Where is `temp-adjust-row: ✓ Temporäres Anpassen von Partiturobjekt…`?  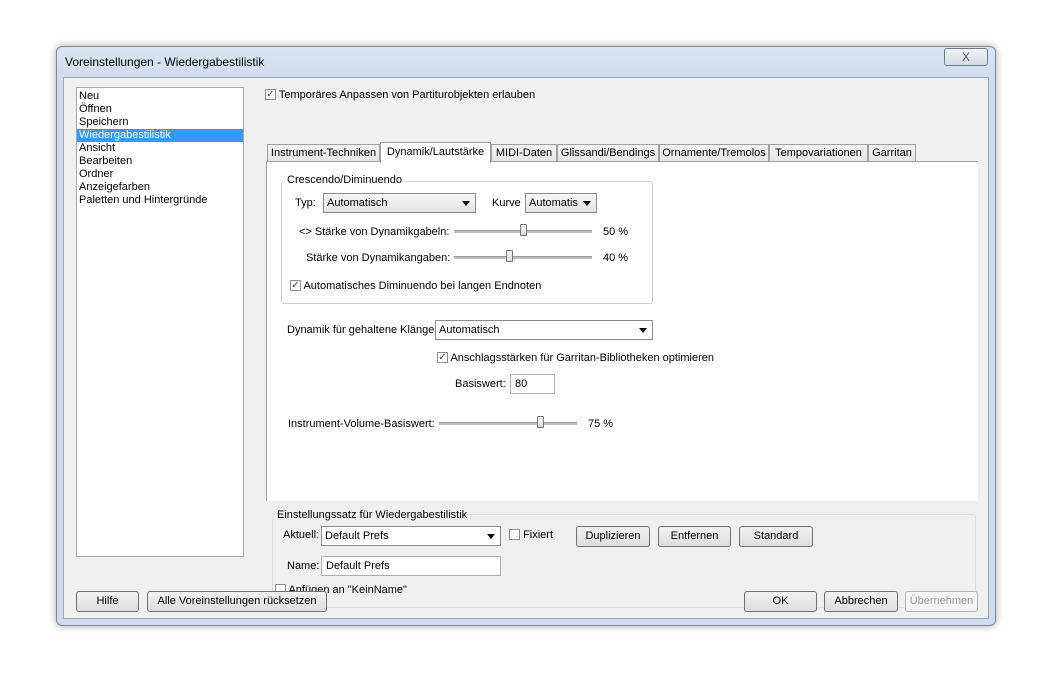 temp-adjust-row: ✓ Temporäres Anpassen von Partiturobjekt… is located at coordinates (400, 94).